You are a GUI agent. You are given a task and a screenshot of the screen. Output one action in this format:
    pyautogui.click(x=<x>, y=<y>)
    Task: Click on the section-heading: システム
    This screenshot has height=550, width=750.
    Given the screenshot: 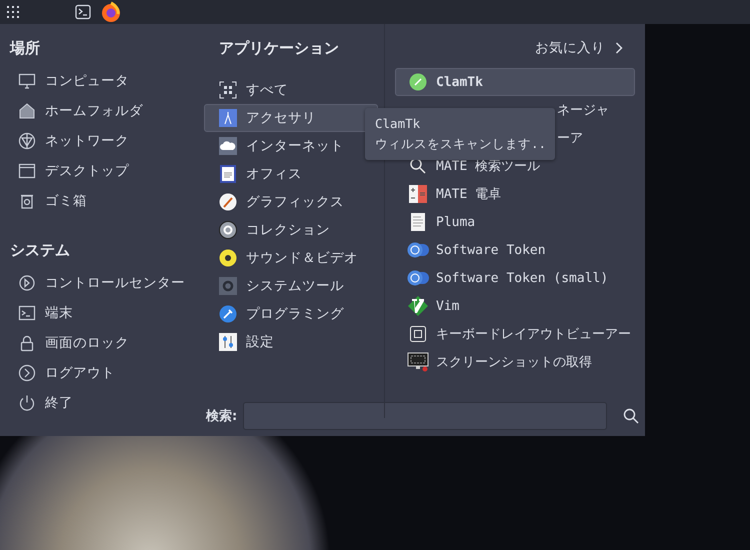 What is the action you would take?
    pyautogui.click(x=40, y=250)
    